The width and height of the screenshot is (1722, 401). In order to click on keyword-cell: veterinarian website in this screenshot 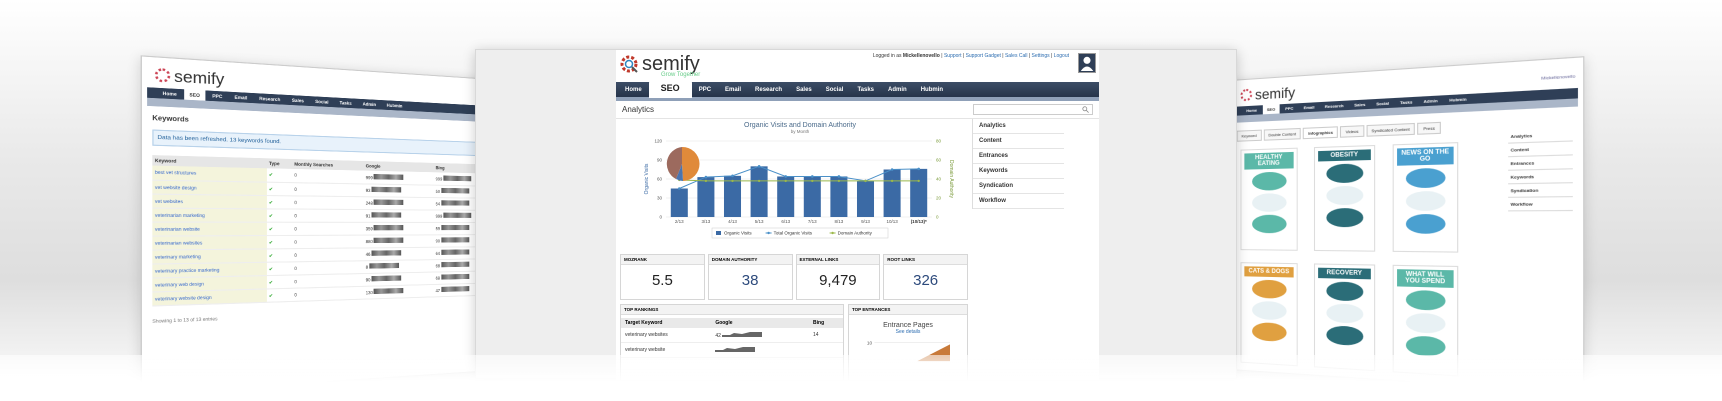, I will do `click(209, 229)`.